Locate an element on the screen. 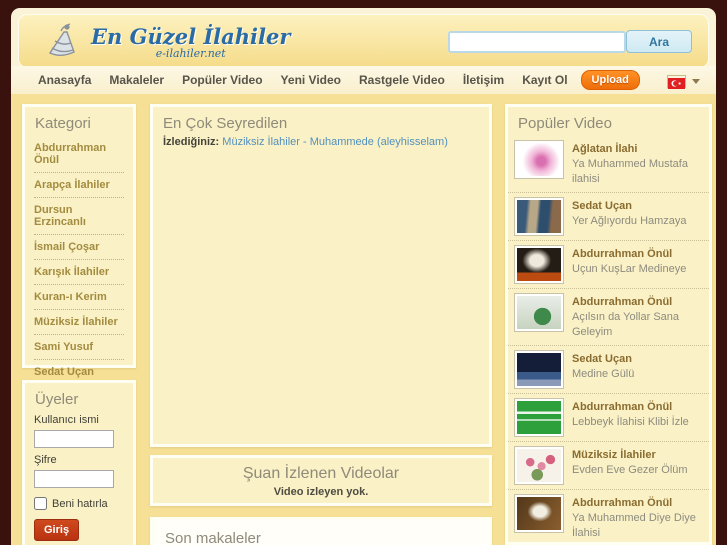  username-label: Kullanıcı ismi is located at coordinates (66, 420).